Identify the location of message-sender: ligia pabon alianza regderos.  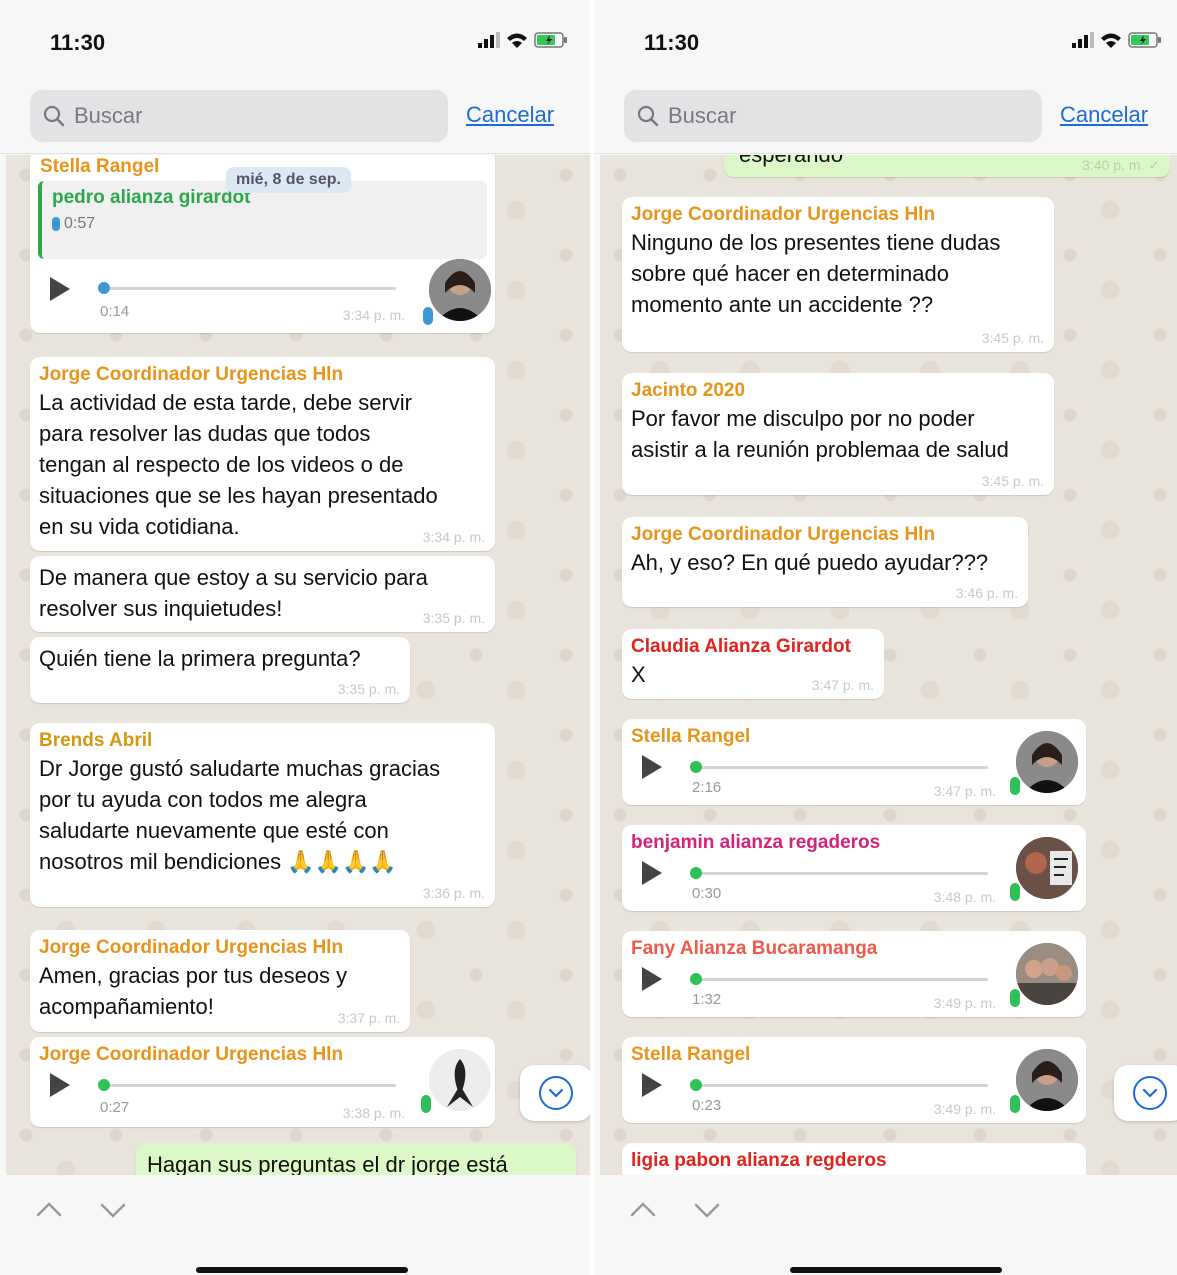
(759, 1160).